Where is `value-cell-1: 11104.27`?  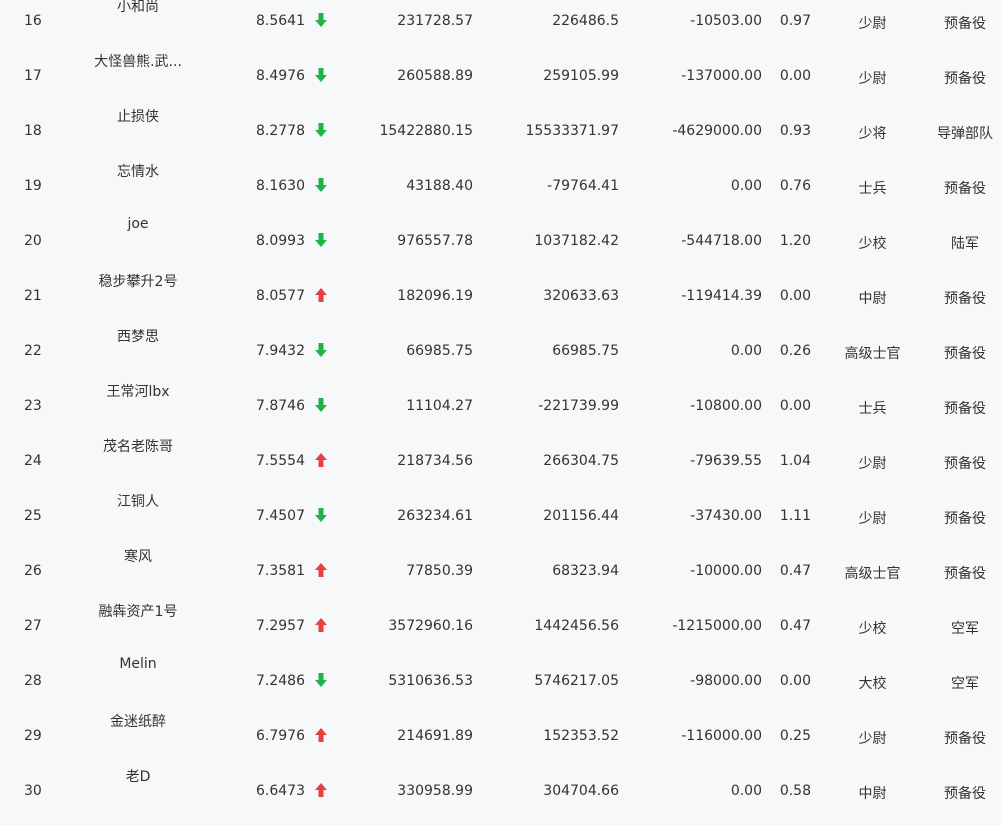
value-cell-1: 11104.27 is located at coordinates (439, 406).